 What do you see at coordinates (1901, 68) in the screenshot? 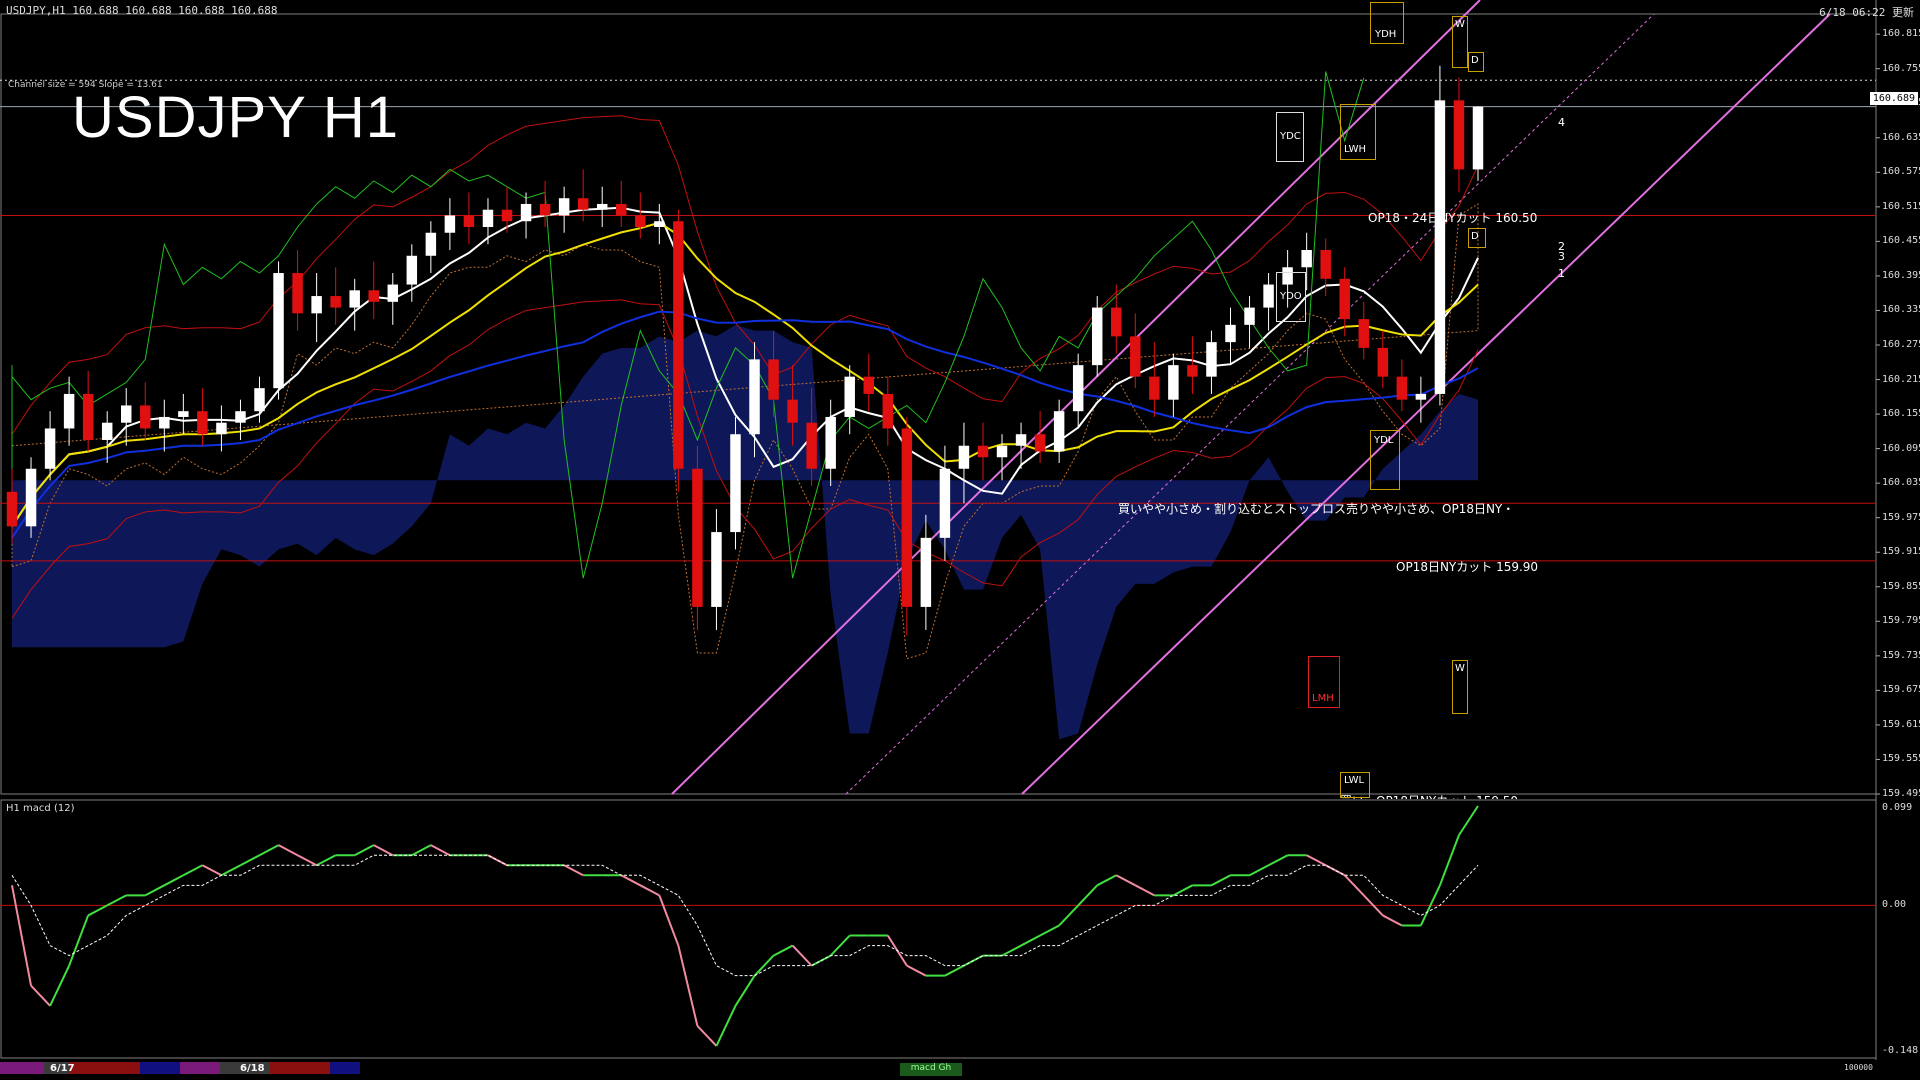
I see `price-tick-label: 160.755` at bounding box center [1901, 68].